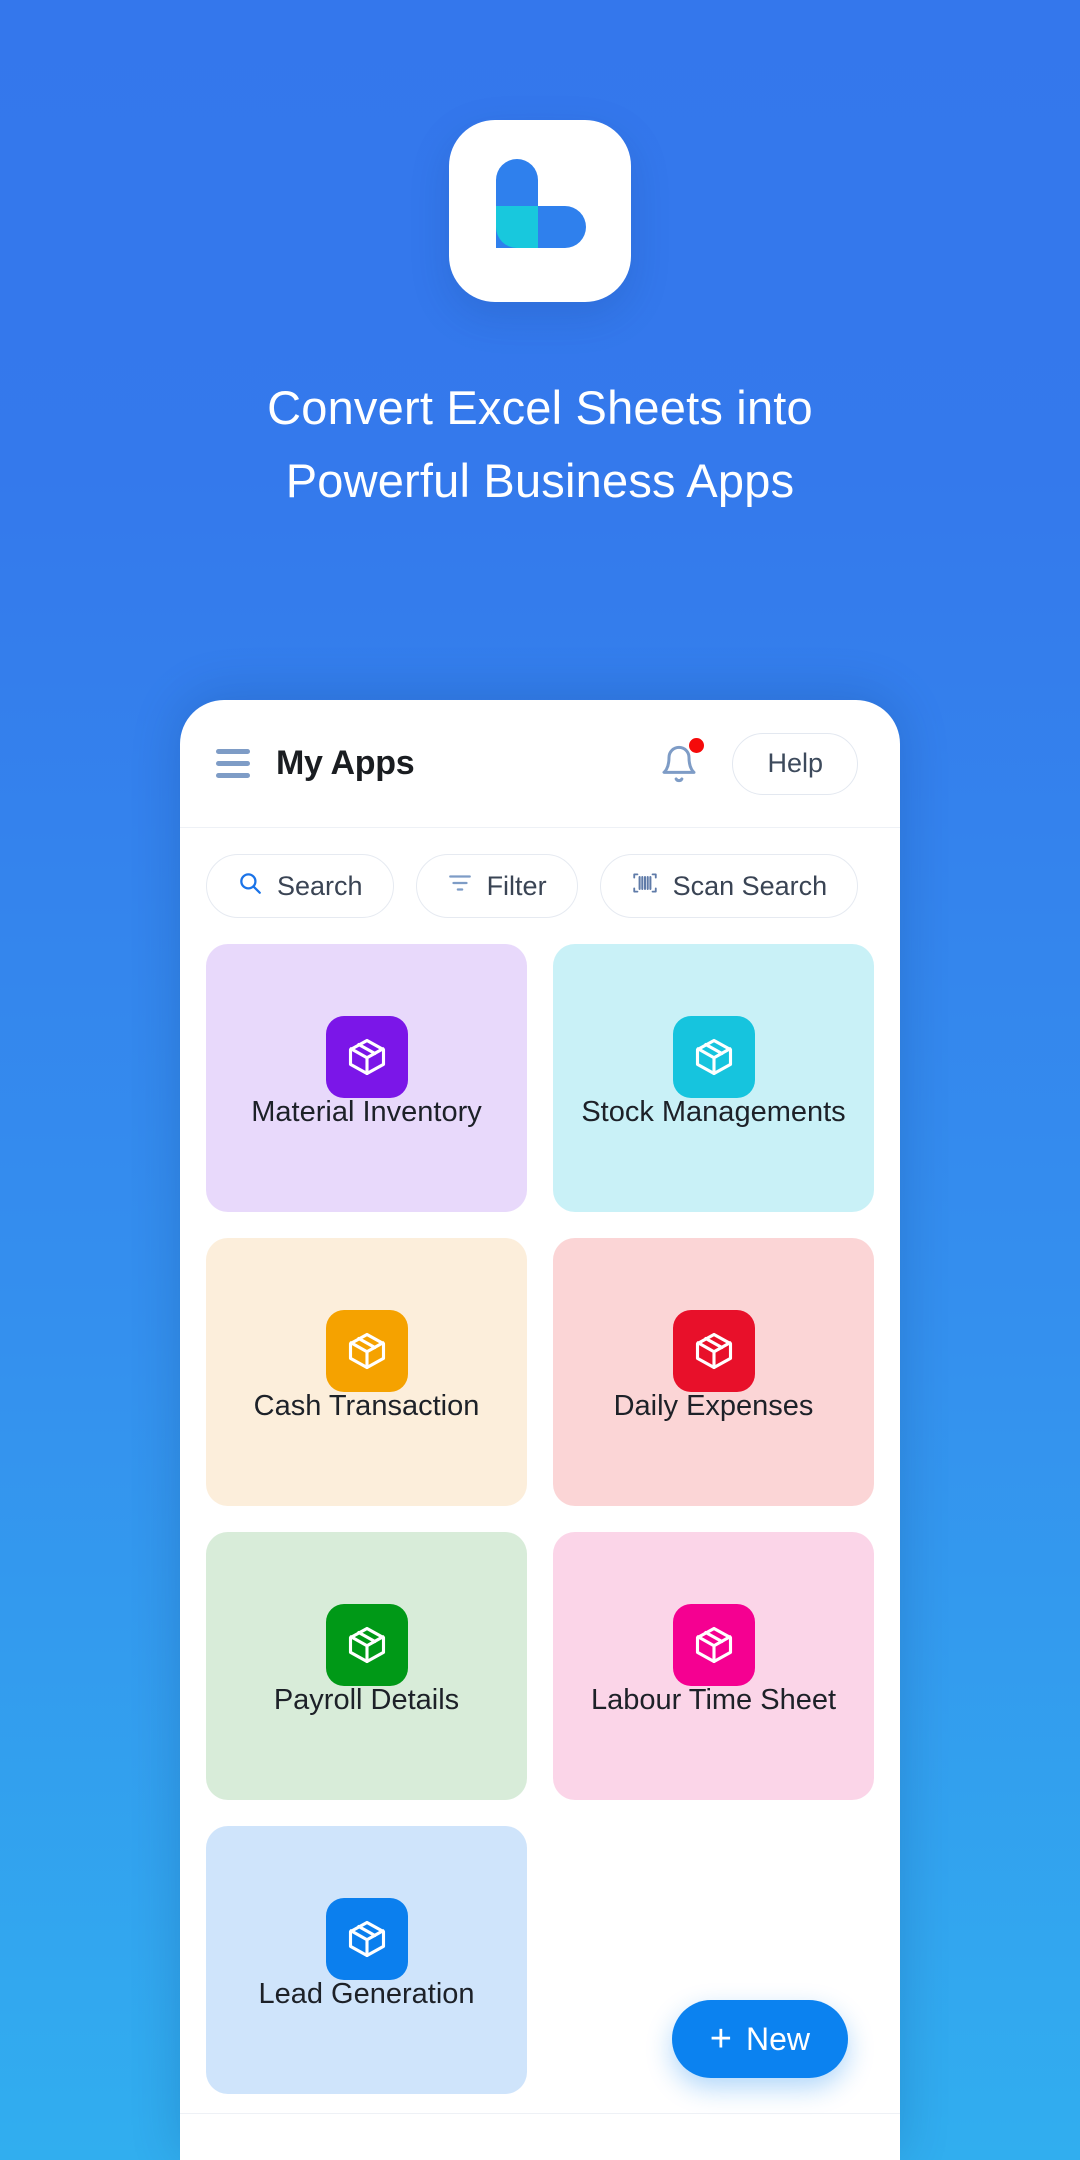 The height and width of the screenshot is (2160, 1080). Describe the element at coordinates (366, 1700) in the screenshot. I see `app-card-label: Payroll Details` at that location.